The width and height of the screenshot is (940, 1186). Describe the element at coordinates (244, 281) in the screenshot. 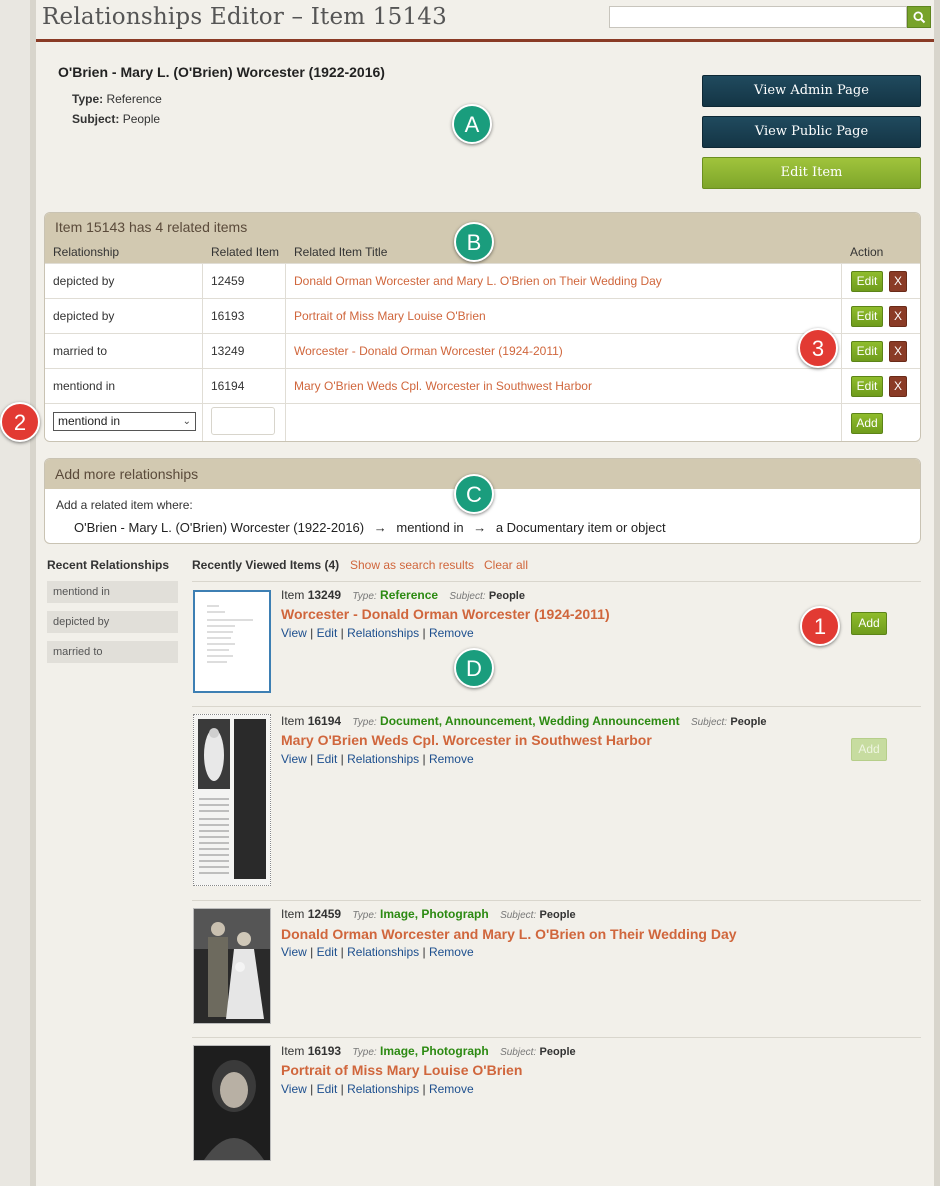

I see `related-item-cell: 12459` at that location.